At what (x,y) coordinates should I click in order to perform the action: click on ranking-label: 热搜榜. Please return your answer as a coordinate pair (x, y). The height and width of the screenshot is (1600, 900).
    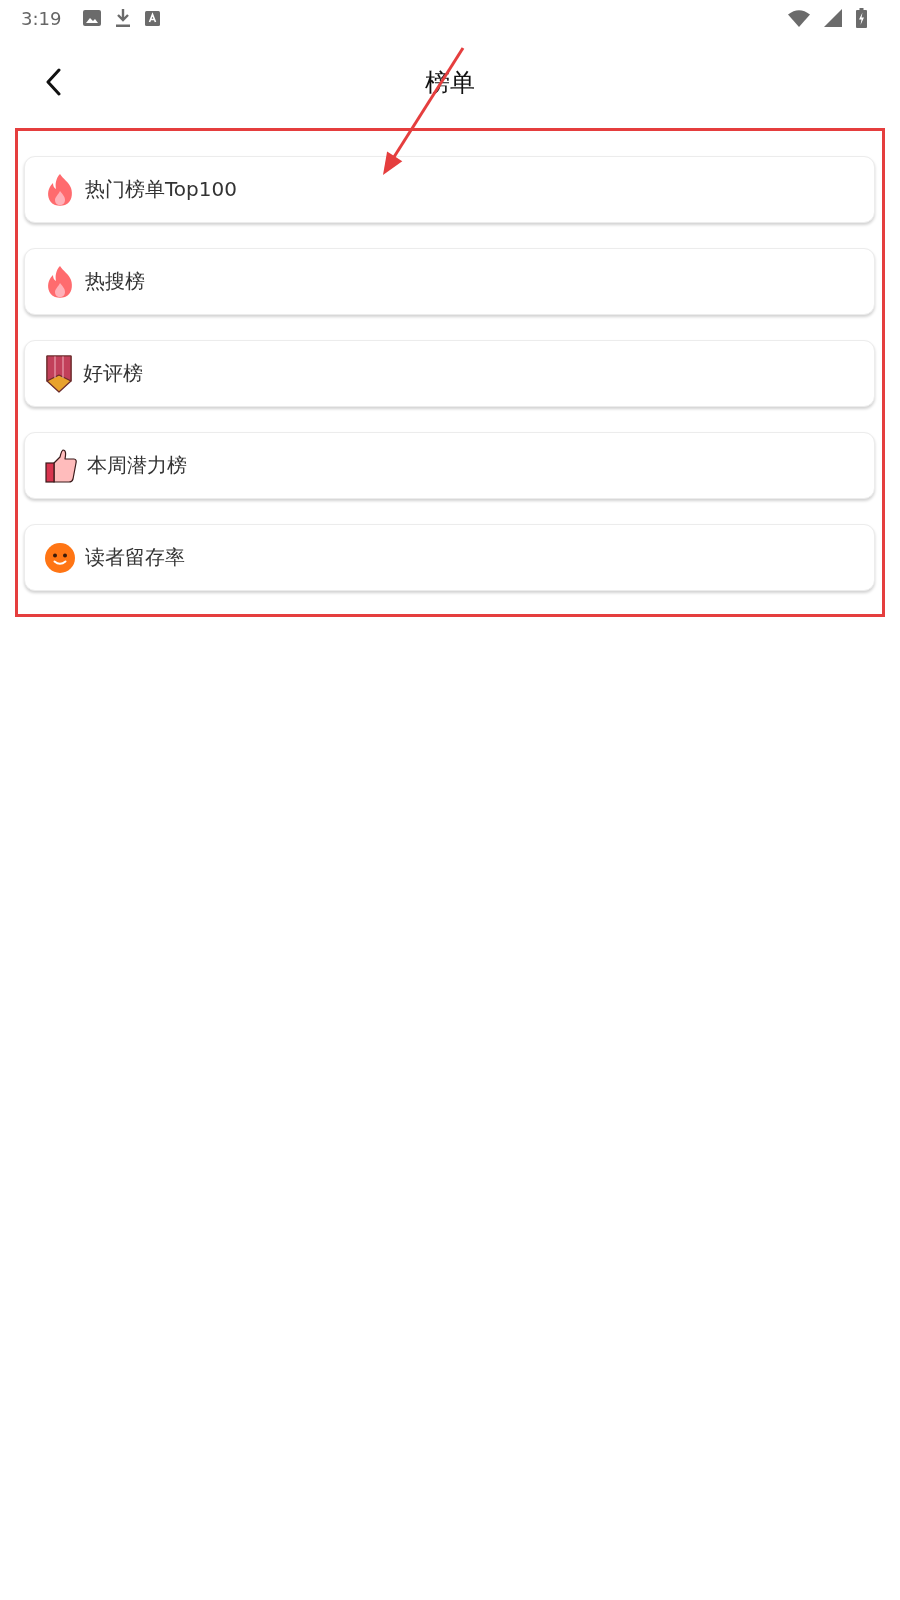
    Looking at the image, I should click on (115, 281).